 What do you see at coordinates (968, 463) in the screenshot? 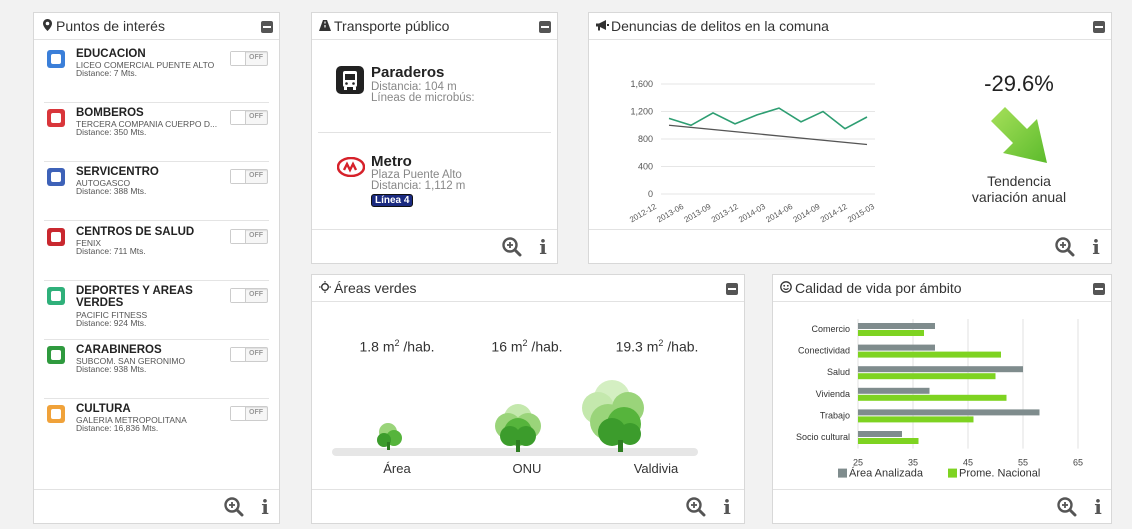
I see `x-tick-label: 45` at bounding box center [968, 463].